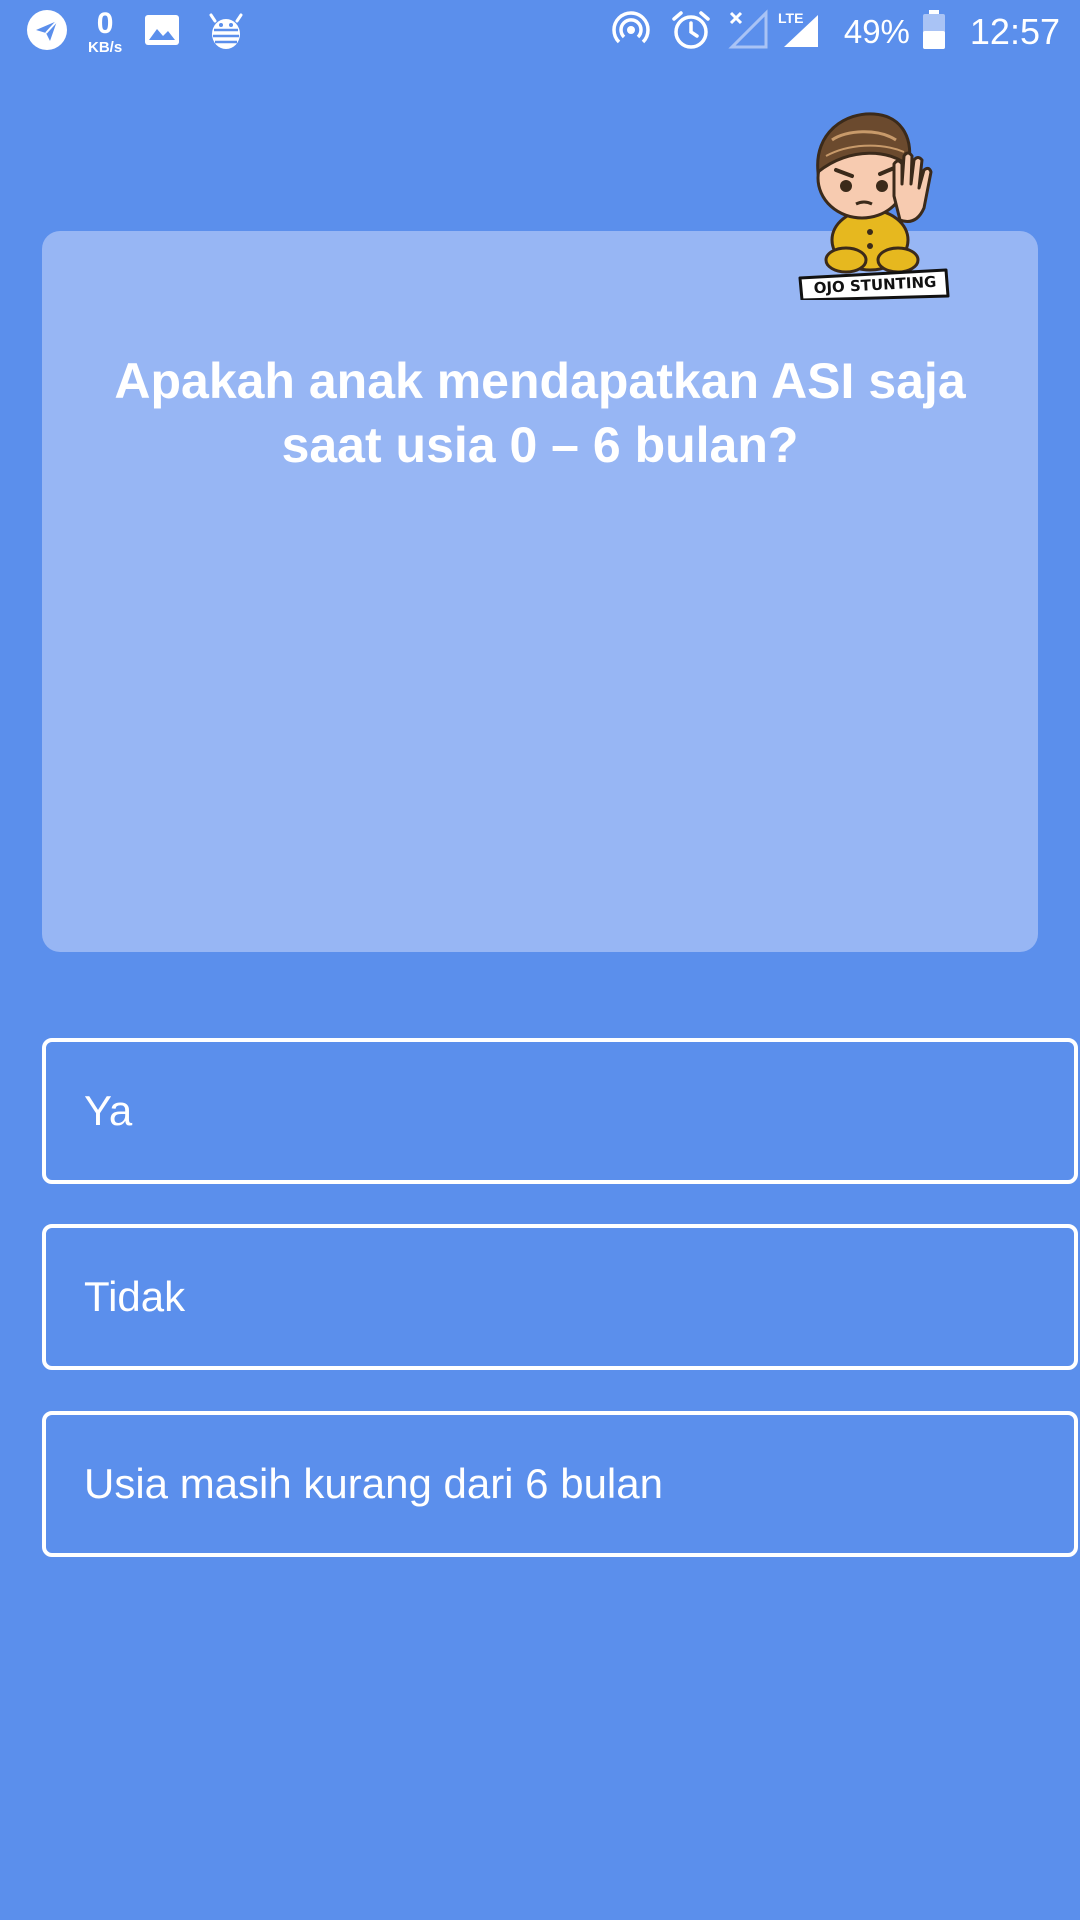  I want to click on clock: 12:57, so click(1014, 31).